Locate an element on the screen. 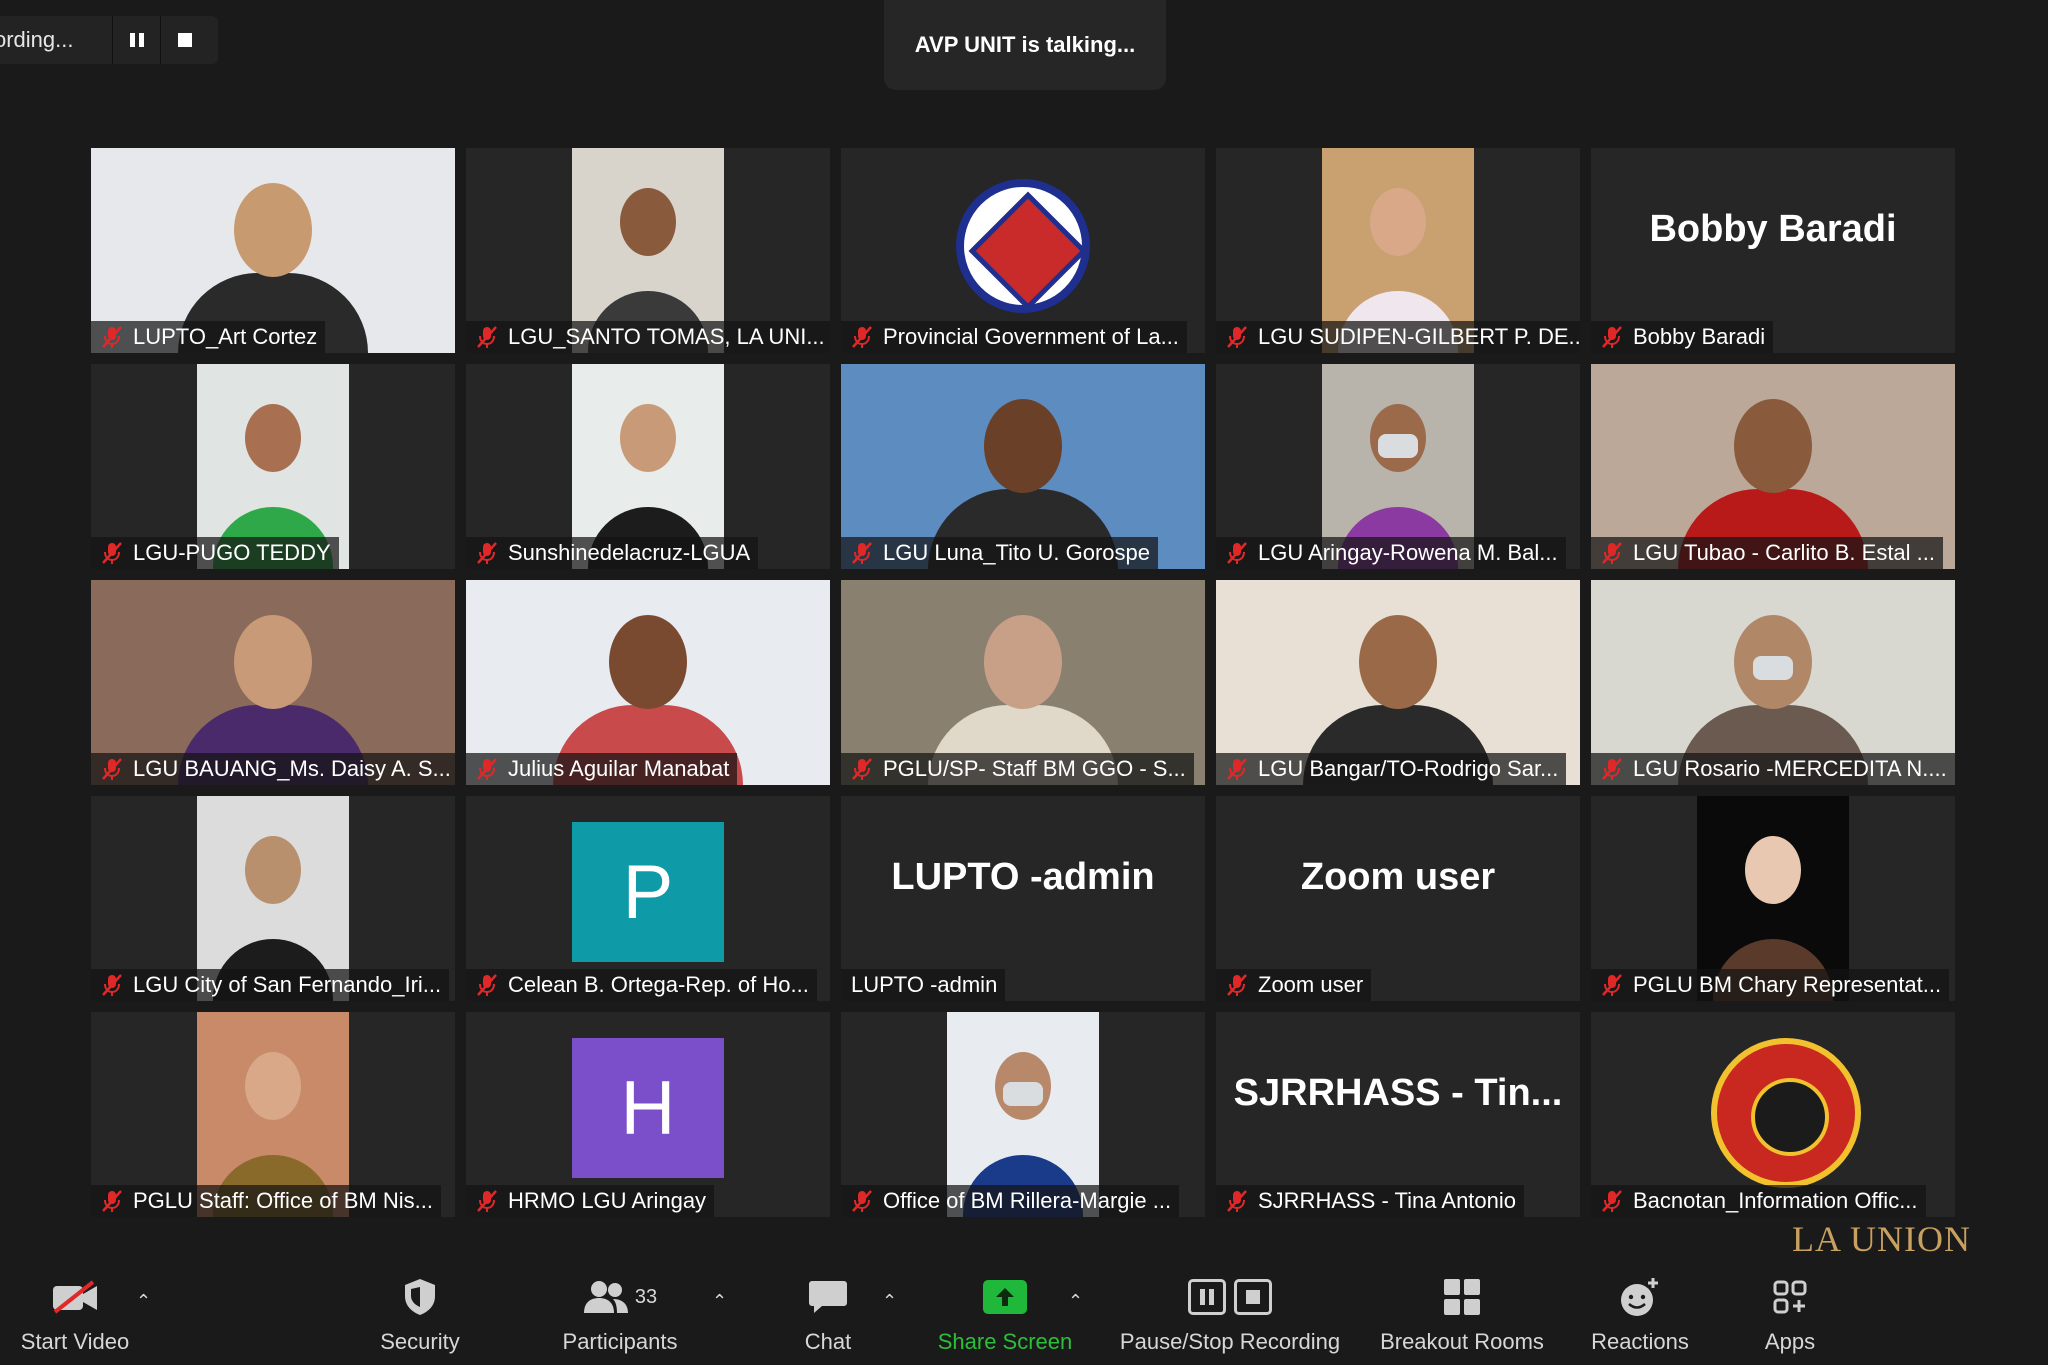 The image size is (2048, 1365). participant-name-label: Zoom user is located at coordinates (1294, 985).